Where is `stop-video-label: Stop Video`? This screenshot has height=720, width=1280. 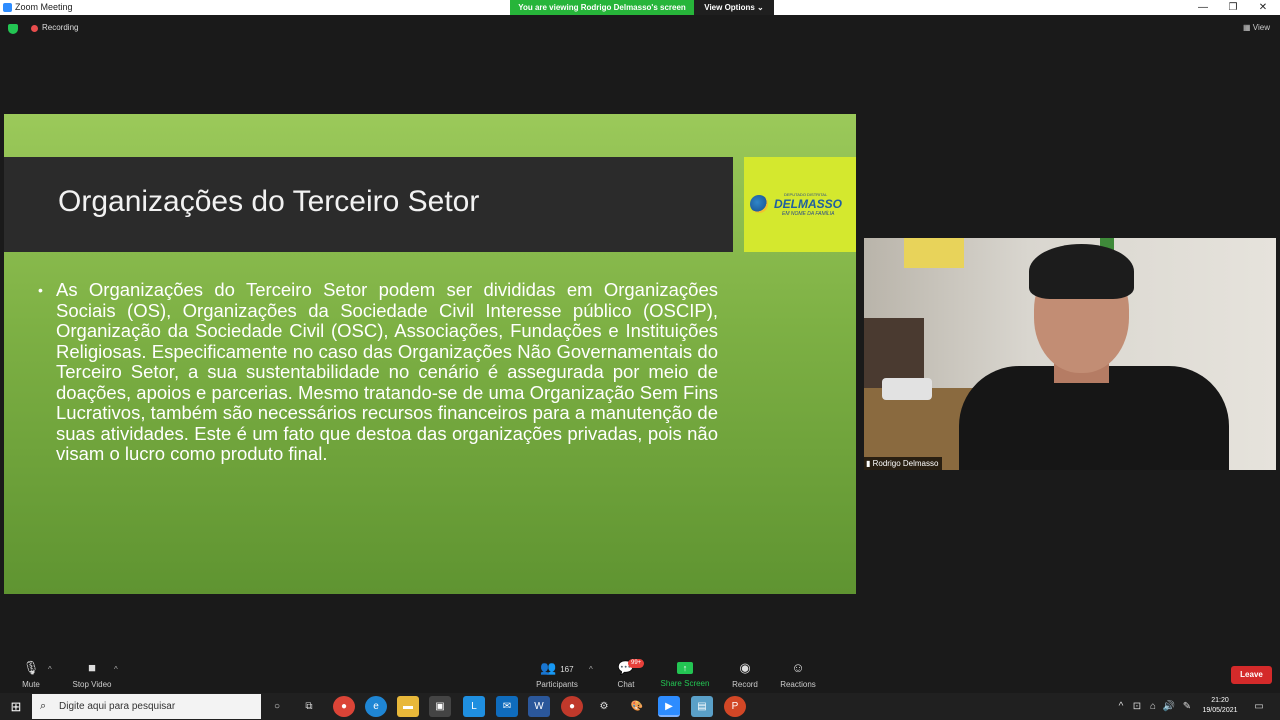
stop-video-label: Stop Video is located at coordinates (92, 684).